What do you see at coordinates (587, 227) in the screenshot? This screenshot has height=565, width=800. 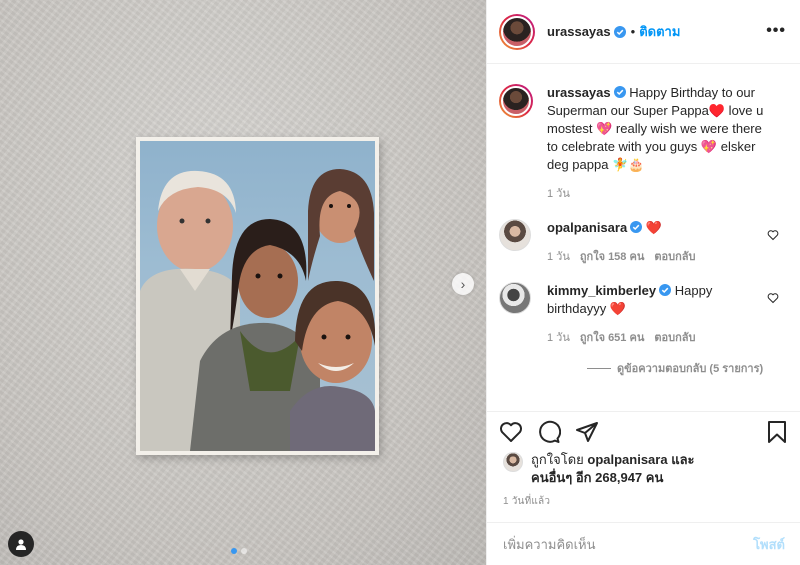 I see `comment-username: opalpanisara` at bounding box center [587, 227].